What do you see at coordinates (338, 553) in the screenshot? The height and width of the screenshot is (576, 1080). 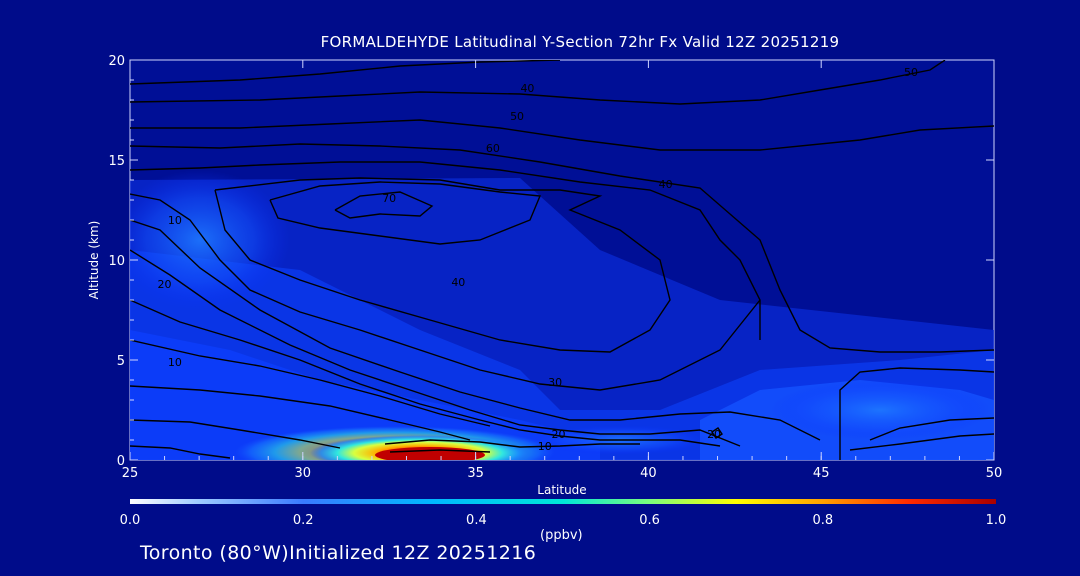 I see `run-info-footer: Toronto (80°W)Initialized 12Z 20251216` at bounding box center [338, 553].